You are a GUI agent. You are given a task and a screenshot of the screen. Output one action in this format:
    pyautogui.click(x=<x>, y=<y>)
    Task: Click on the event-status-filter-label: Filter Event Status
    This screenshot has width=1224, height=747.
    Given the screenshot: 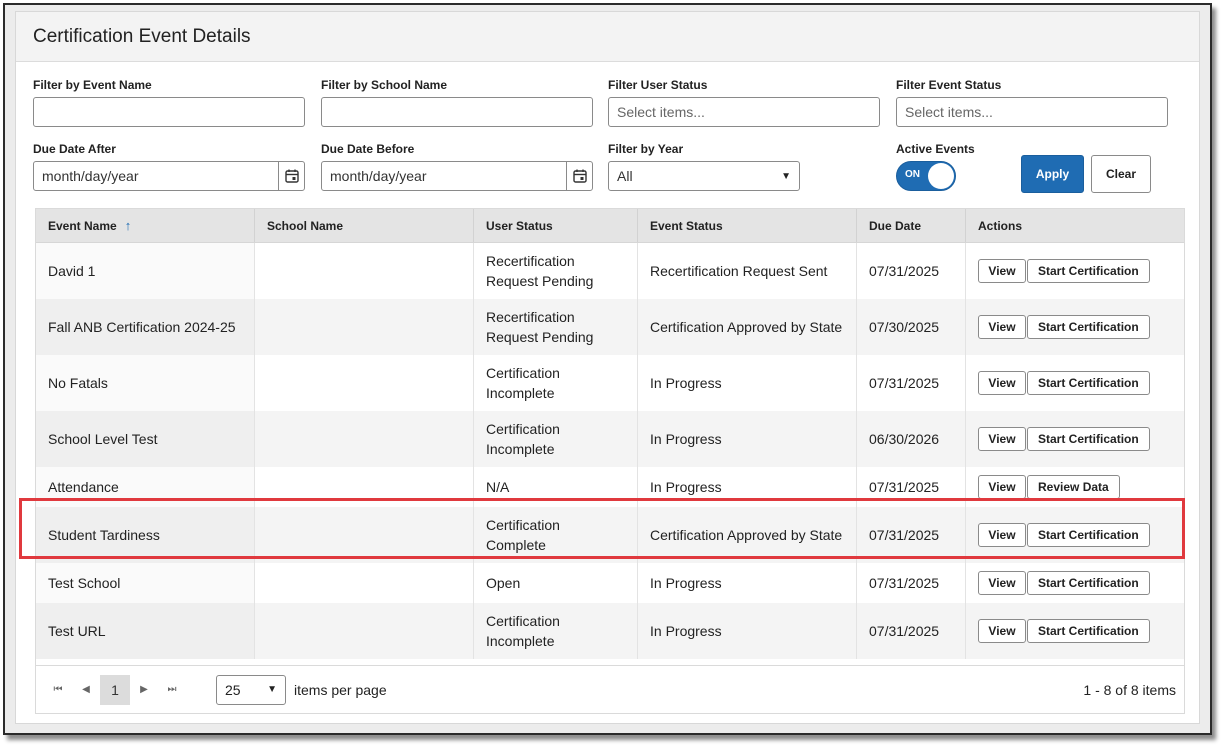 What is the action you would take?
    pyautogui.click(x=949, y=85)
    